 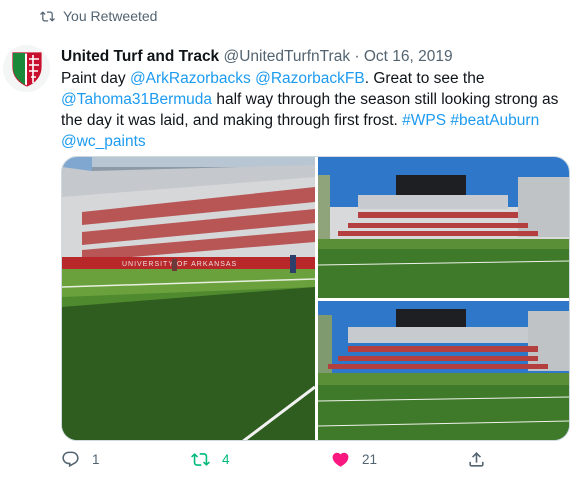 I want to click on heart-icon, so click(x=340, y=459).